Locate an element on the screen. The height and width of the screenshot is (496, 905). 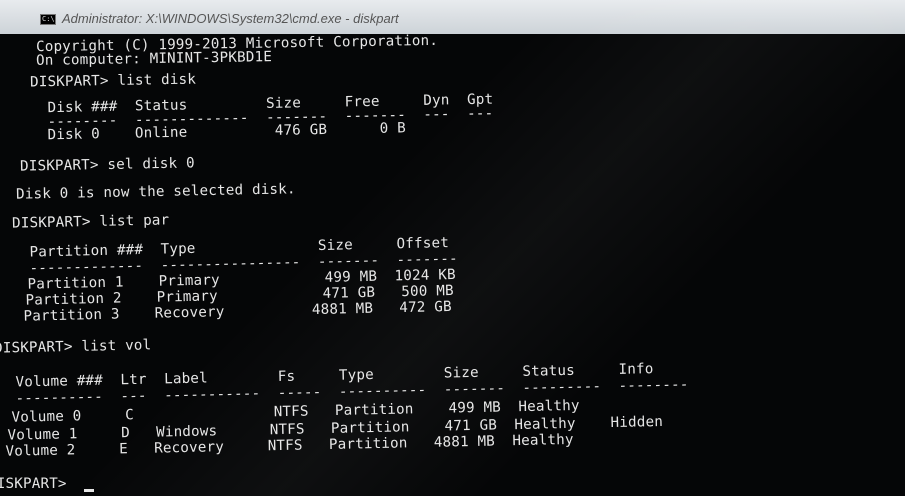
console-icon-label: C:\ is located at coordinates (48, 19).